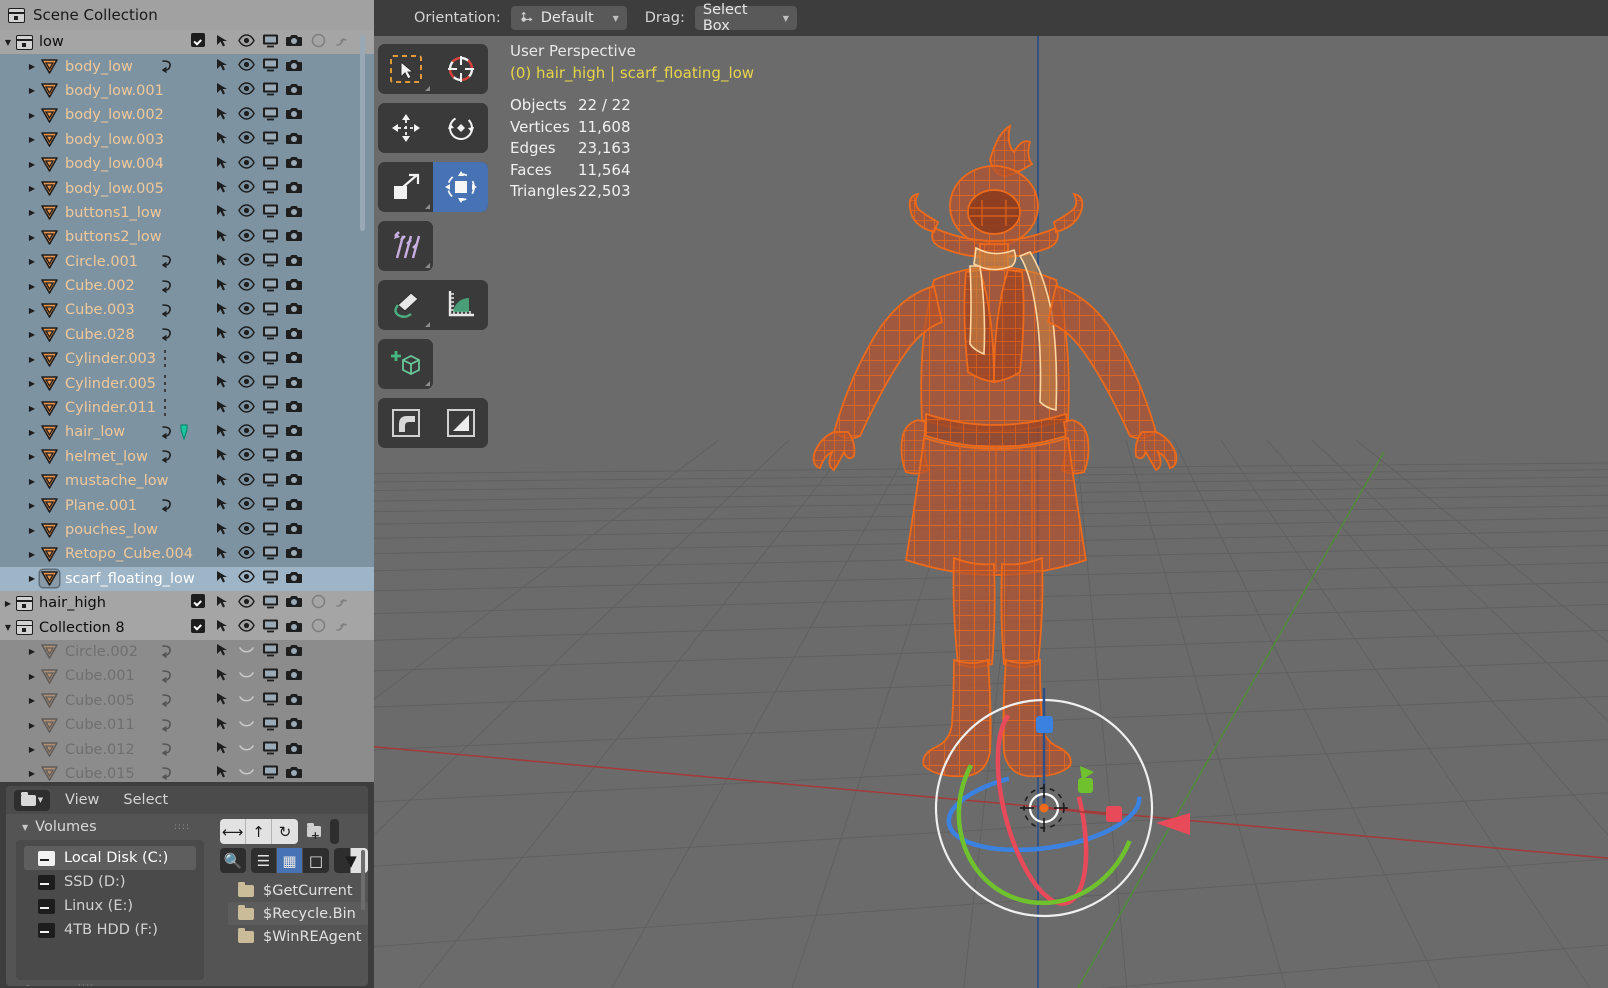 The image size is (1608, 988). I want to click on holdout-icon, so click(318, 627).